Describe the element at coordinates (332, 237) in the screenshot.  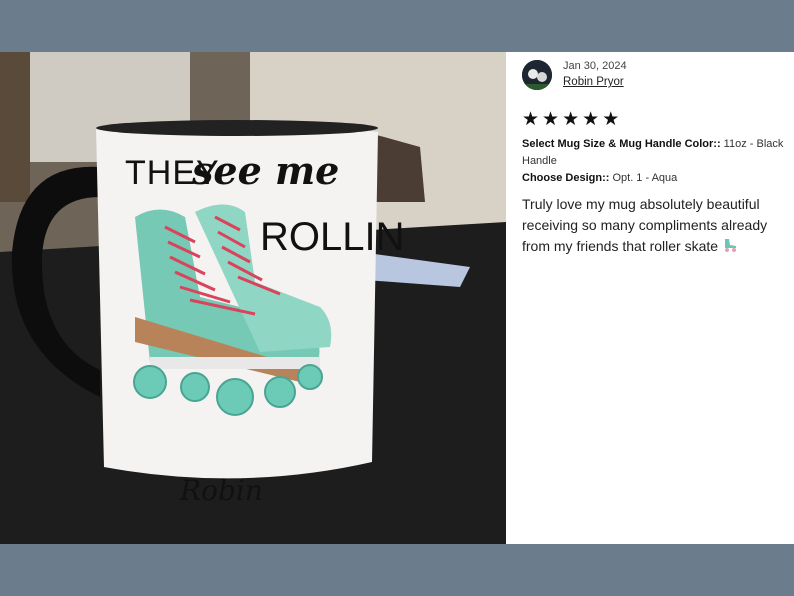
I see `mug-text-rollin: ROLLIN` at that location.